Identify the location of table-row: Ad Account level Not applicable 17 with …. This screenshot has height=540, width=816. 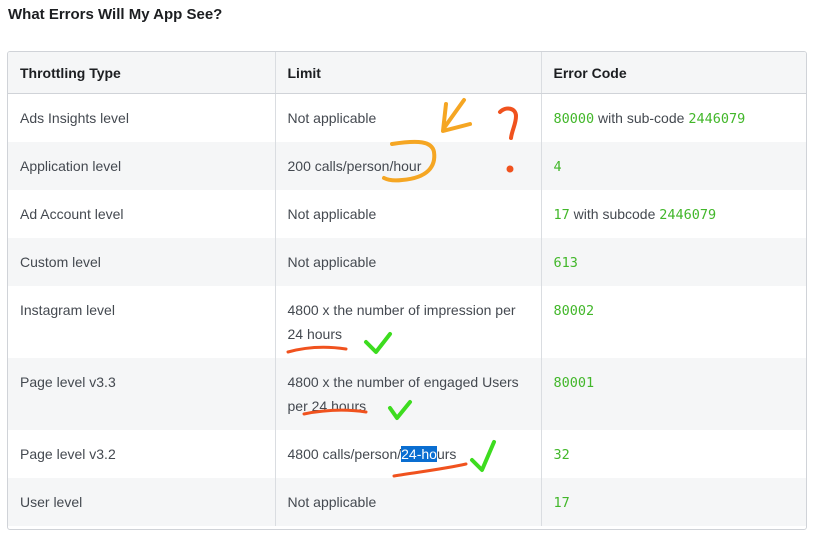
(407, 213).